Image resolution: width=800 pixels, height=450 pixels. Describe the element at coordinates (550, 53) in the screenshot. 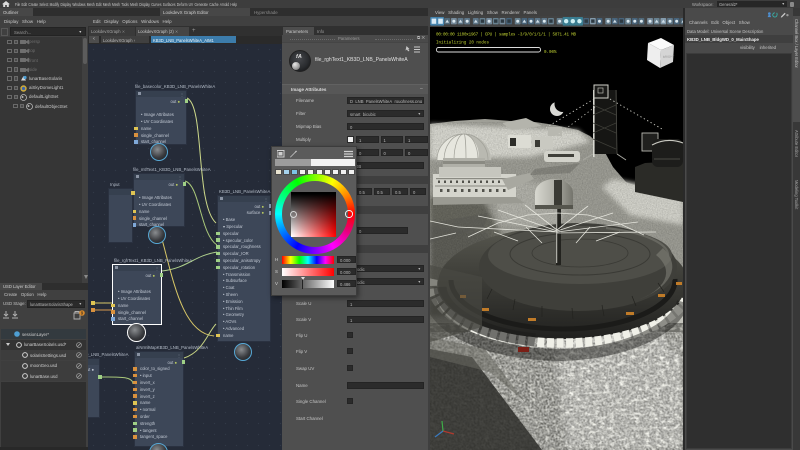

I see `svg-text: 0.00%` at that location.